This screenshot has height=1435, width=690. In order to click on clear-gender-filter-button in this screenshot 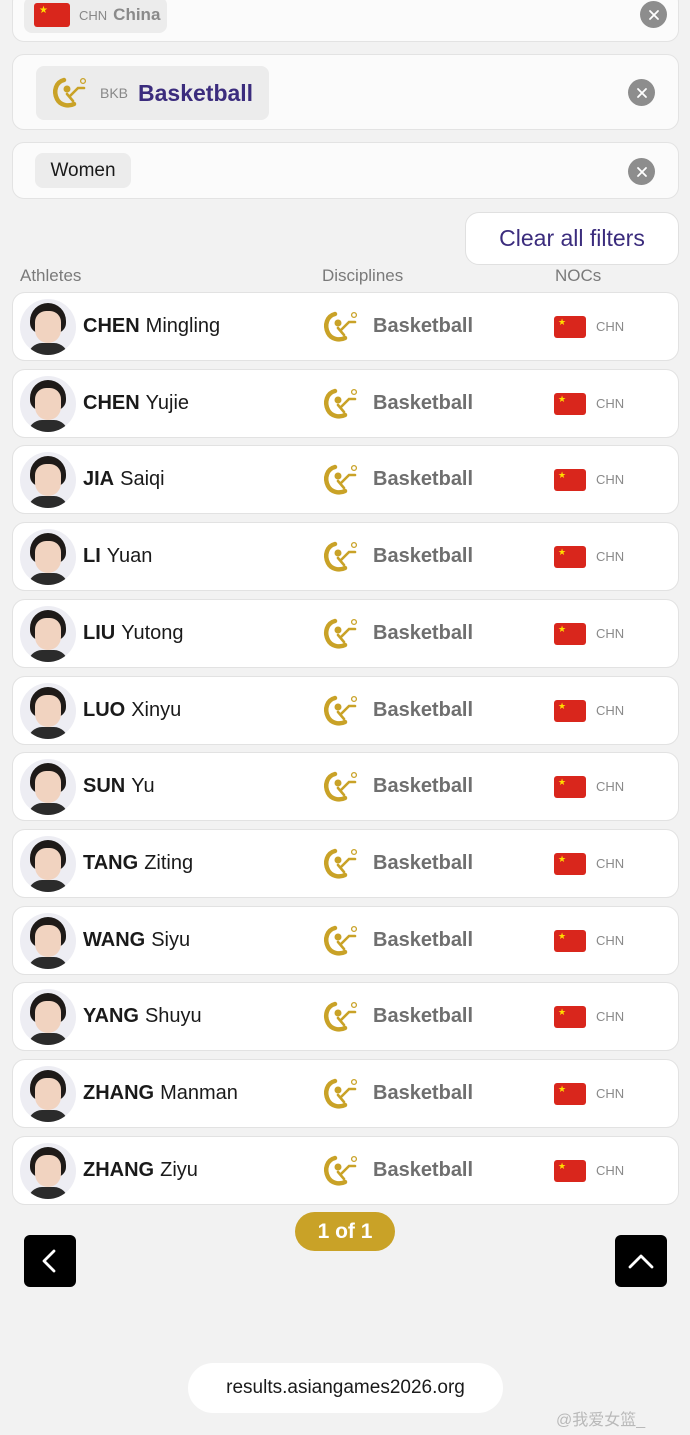, I will do `click(641, 171)`.